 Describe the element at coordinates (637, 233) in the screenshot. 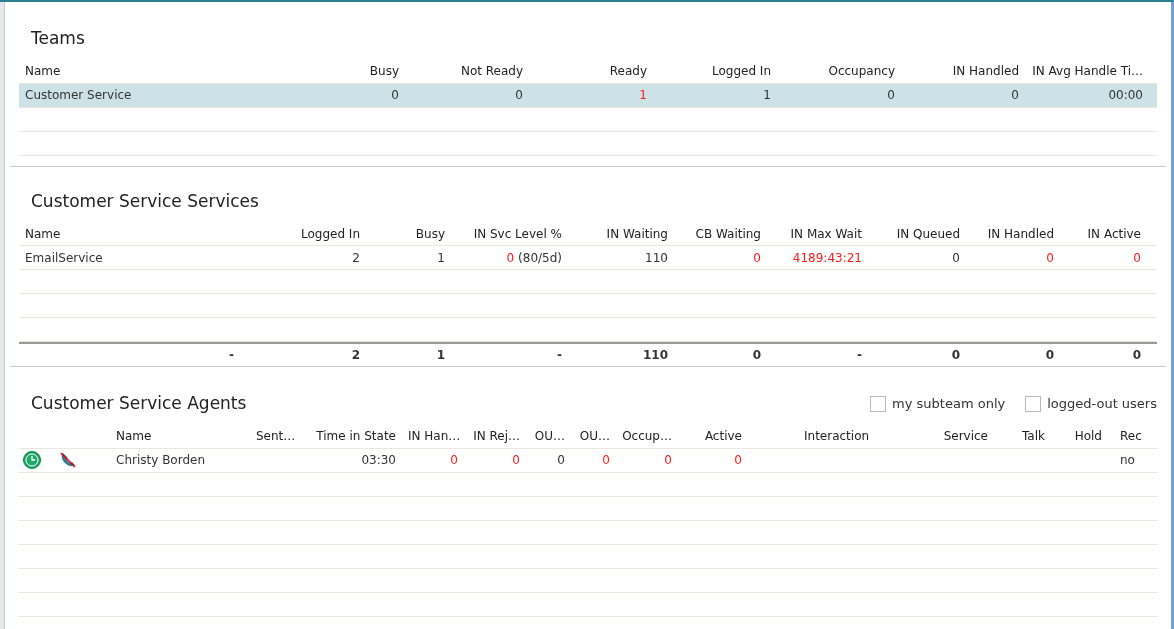

I see `column-header: IN Waiting` at that location.